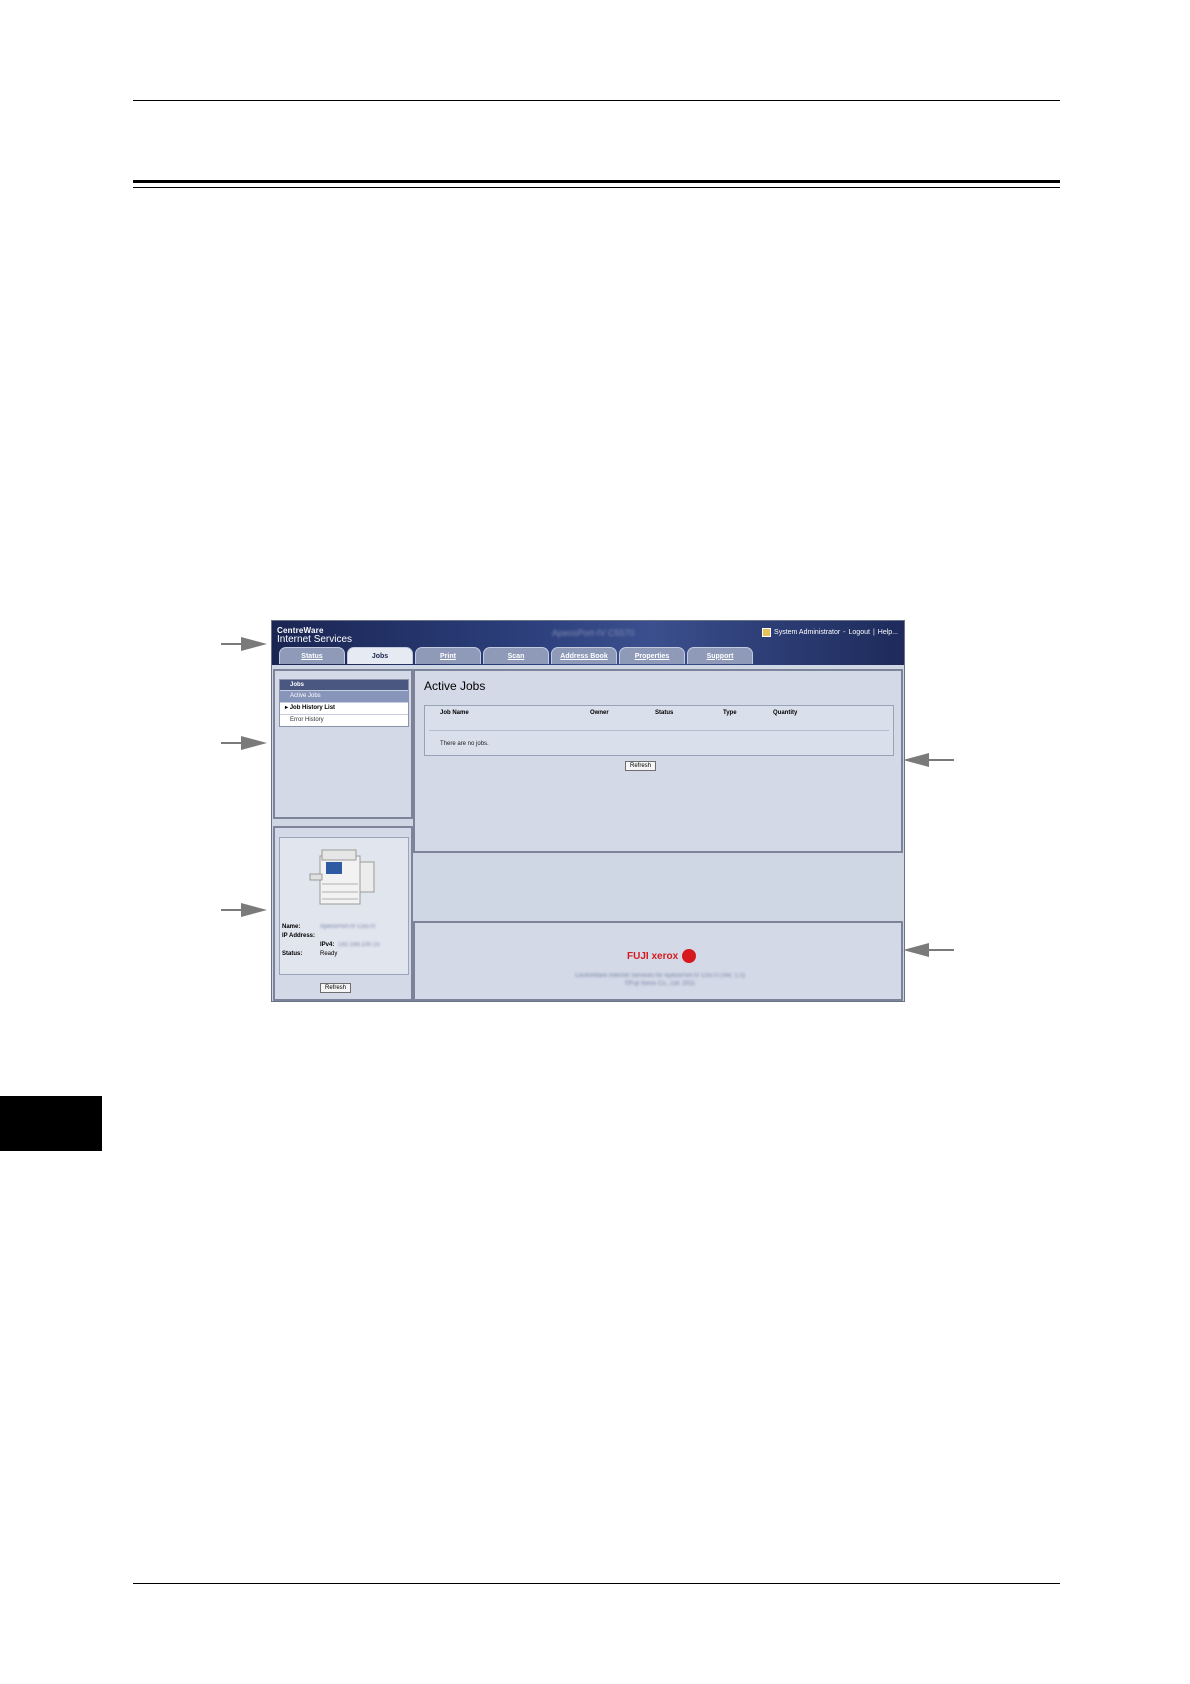  Describe the element at coordinates (767, 632) in the screenshot. I see `user-icon` at that location.